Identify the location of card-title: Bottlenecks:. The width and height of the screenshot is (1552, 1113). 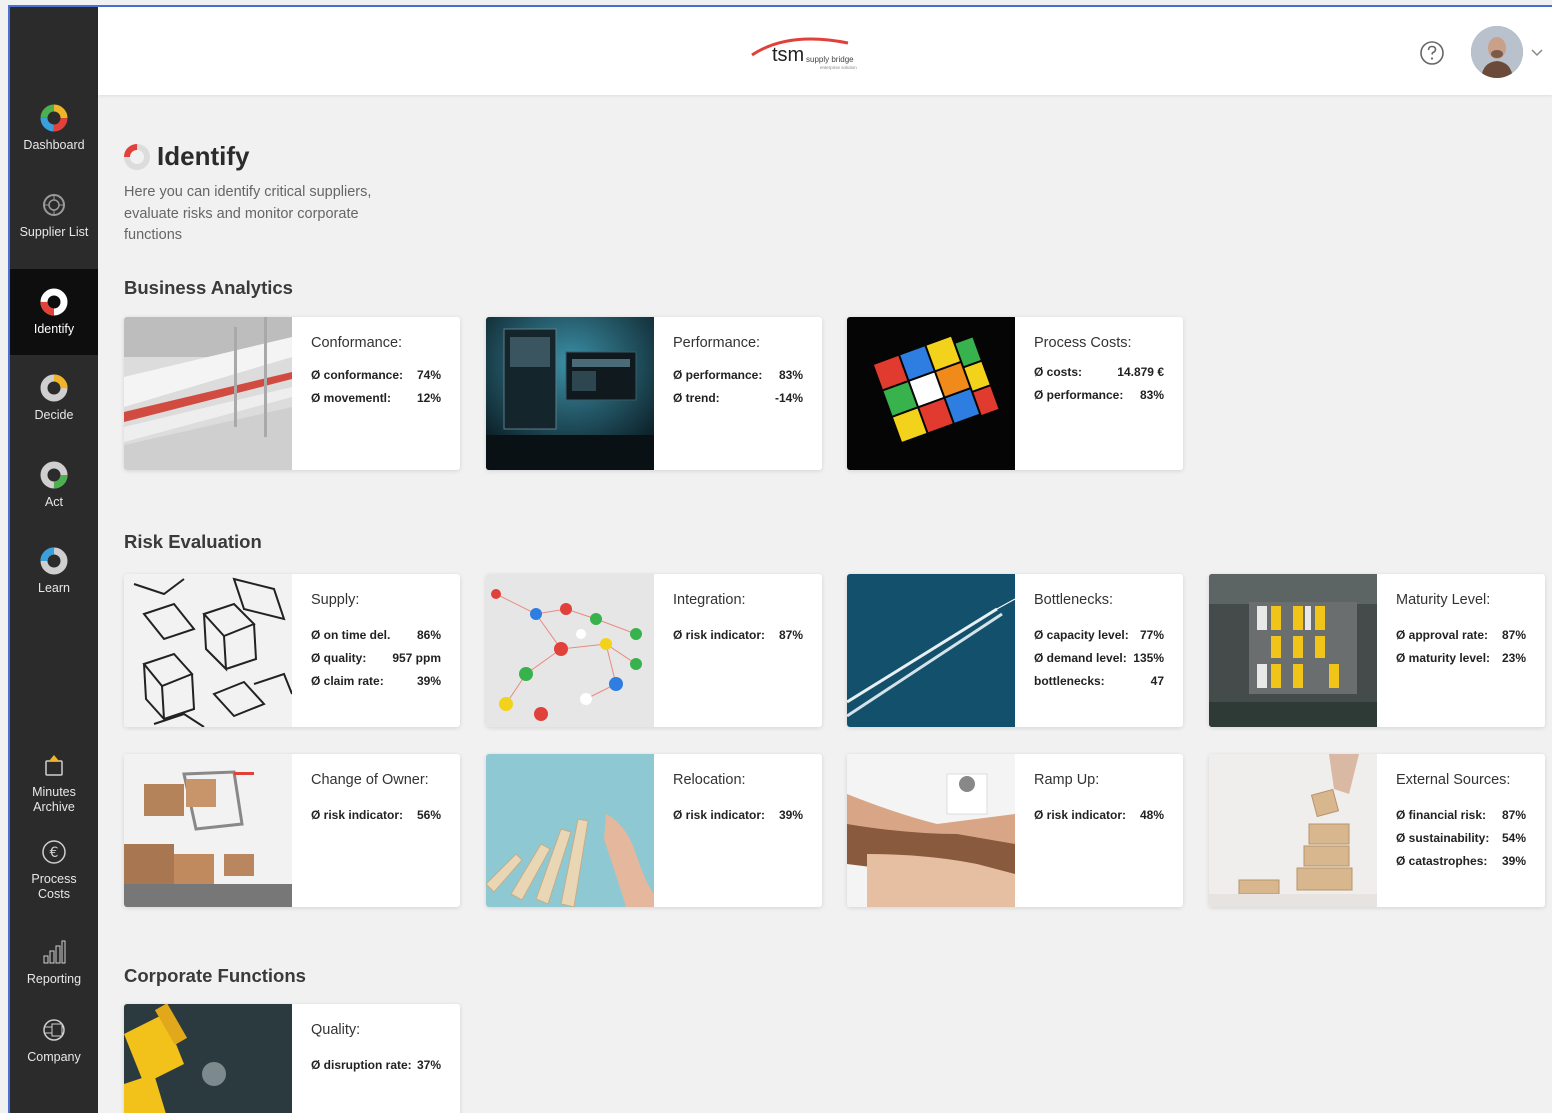
(1073, 600).